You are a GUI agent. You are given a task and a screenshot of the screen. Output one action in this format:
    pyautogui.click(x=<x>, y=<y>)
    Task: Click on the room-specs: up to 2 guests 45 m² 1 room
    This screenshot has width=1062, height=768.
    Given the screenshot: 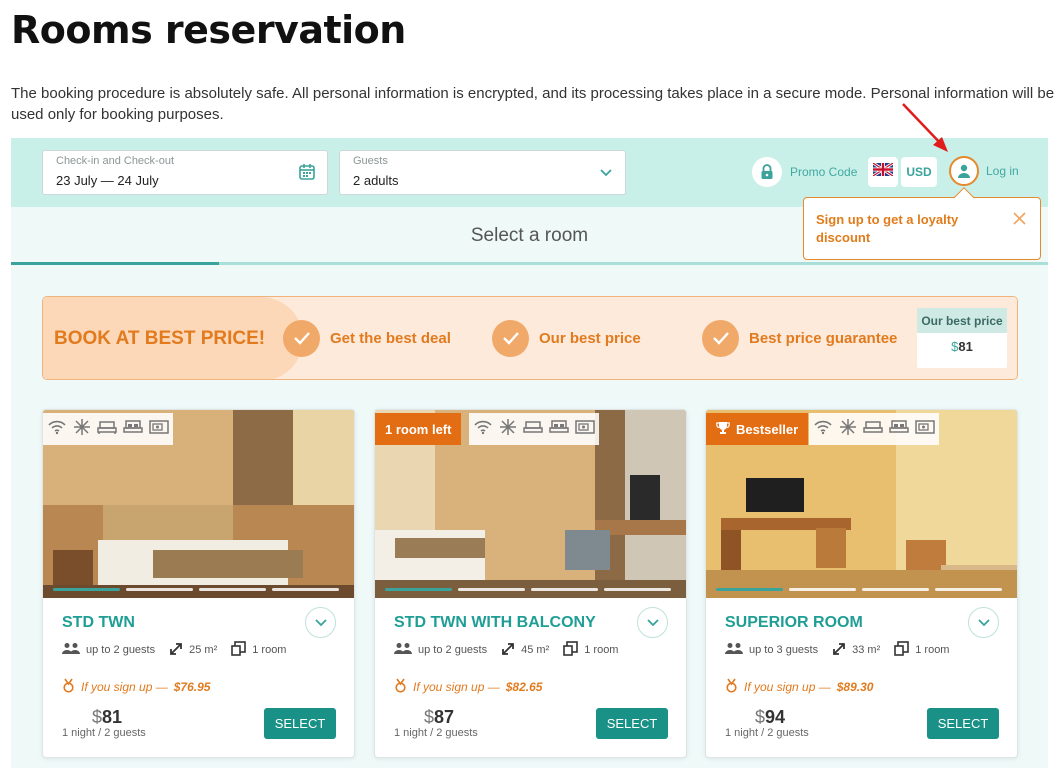 What is the action you would take?
    pyautogui.click(x=513, y=650)
    